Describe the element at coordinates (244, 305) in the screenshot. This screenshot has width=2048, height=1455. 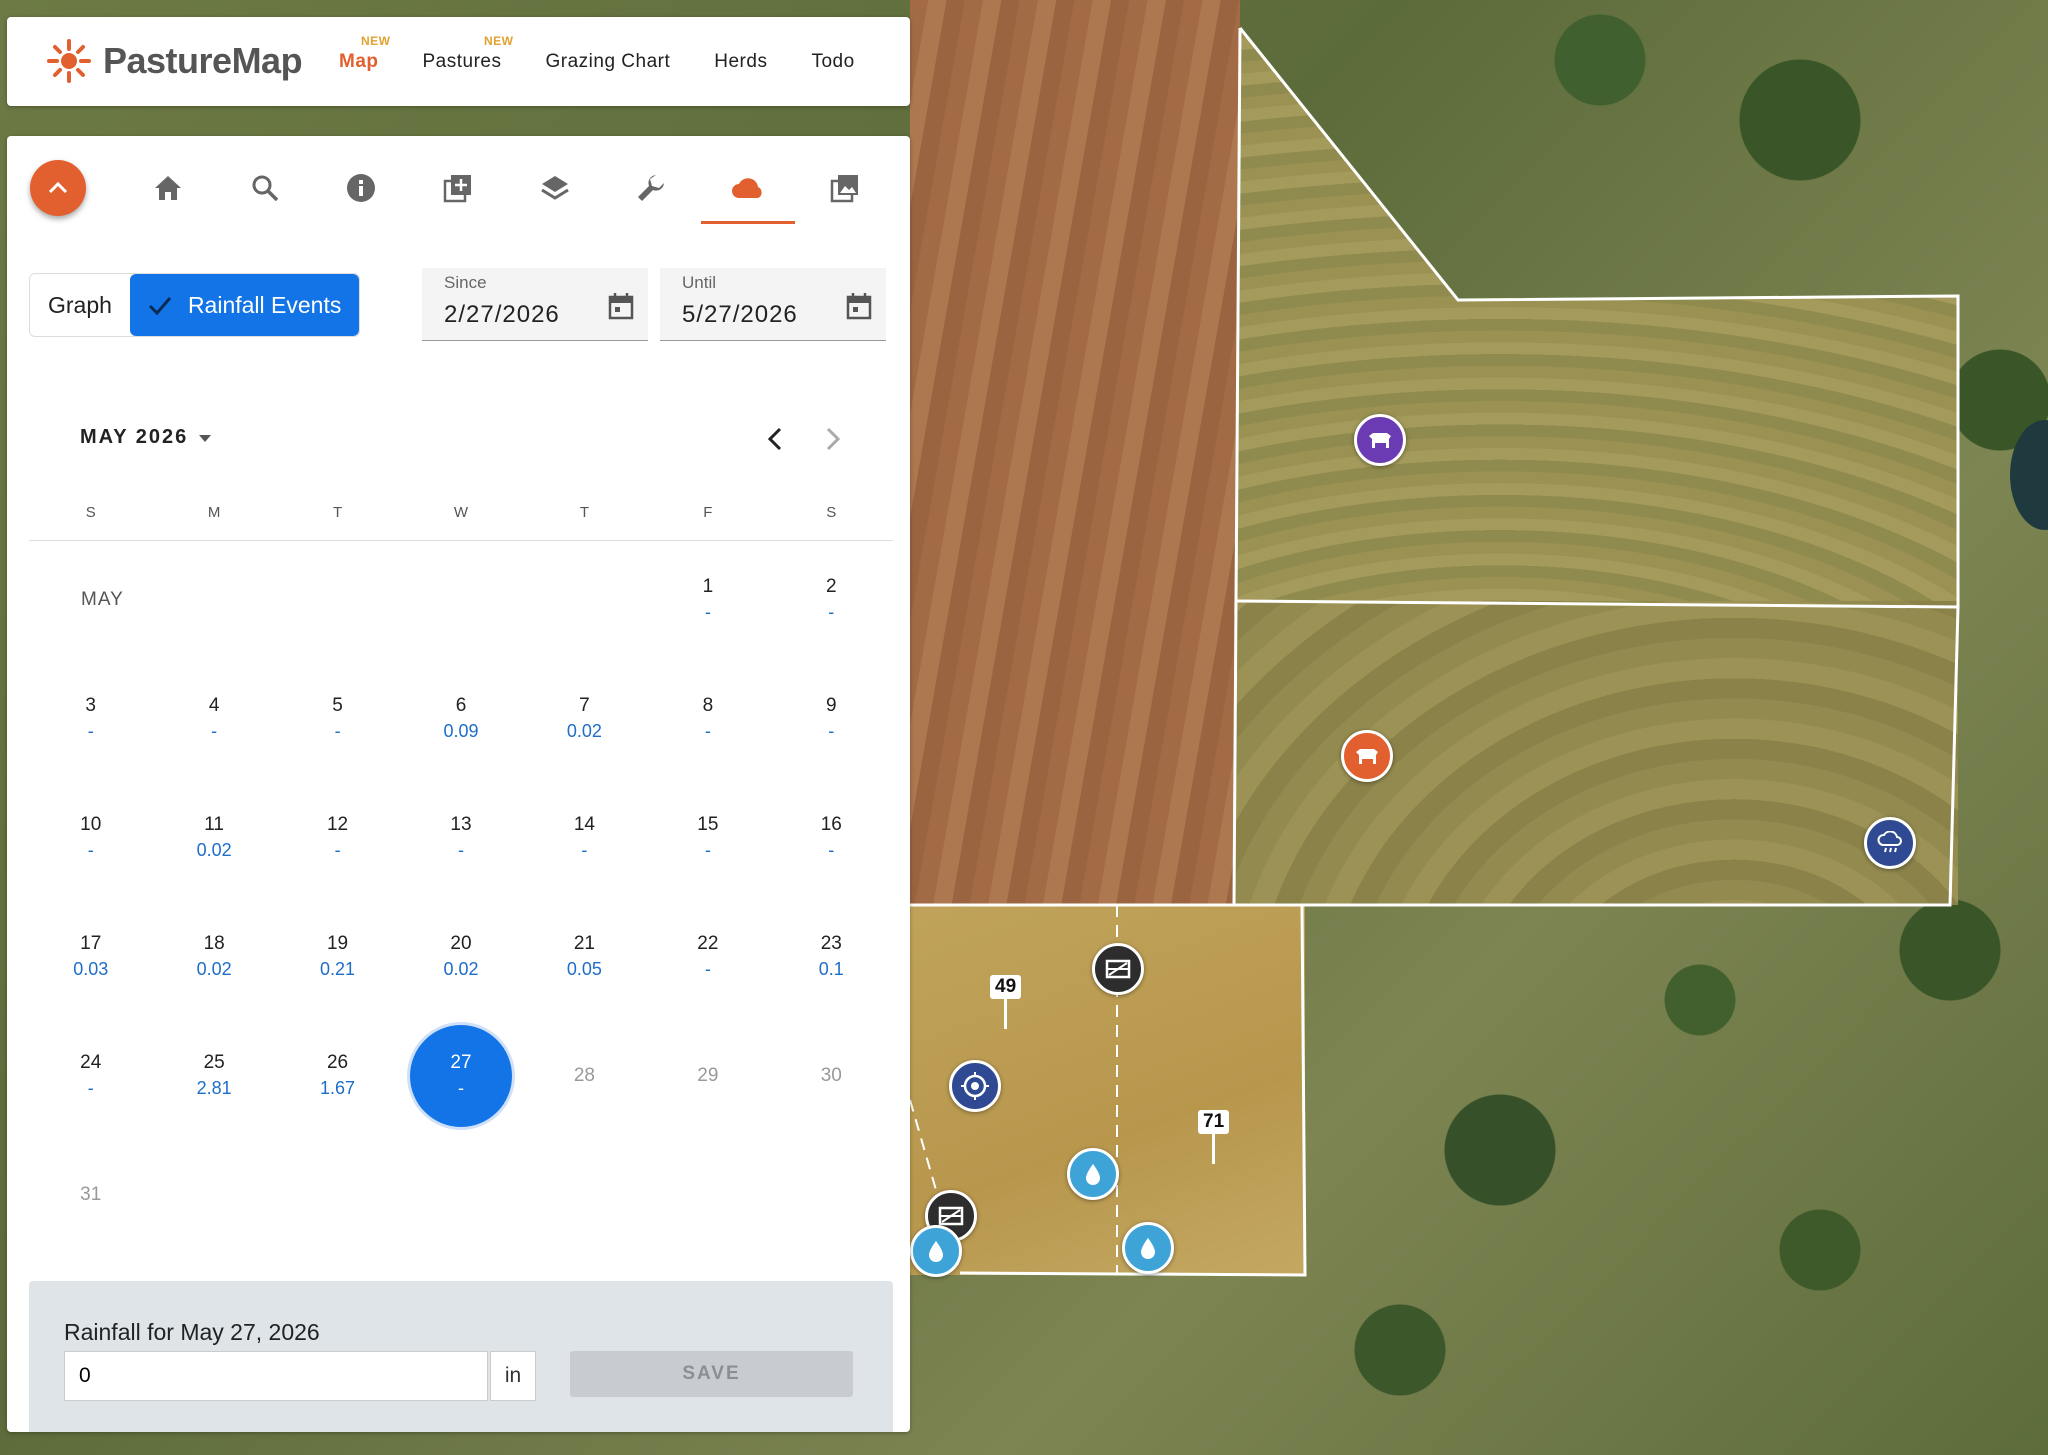
I see `rainfall-events-toggle: Rainfall Events` at that location.